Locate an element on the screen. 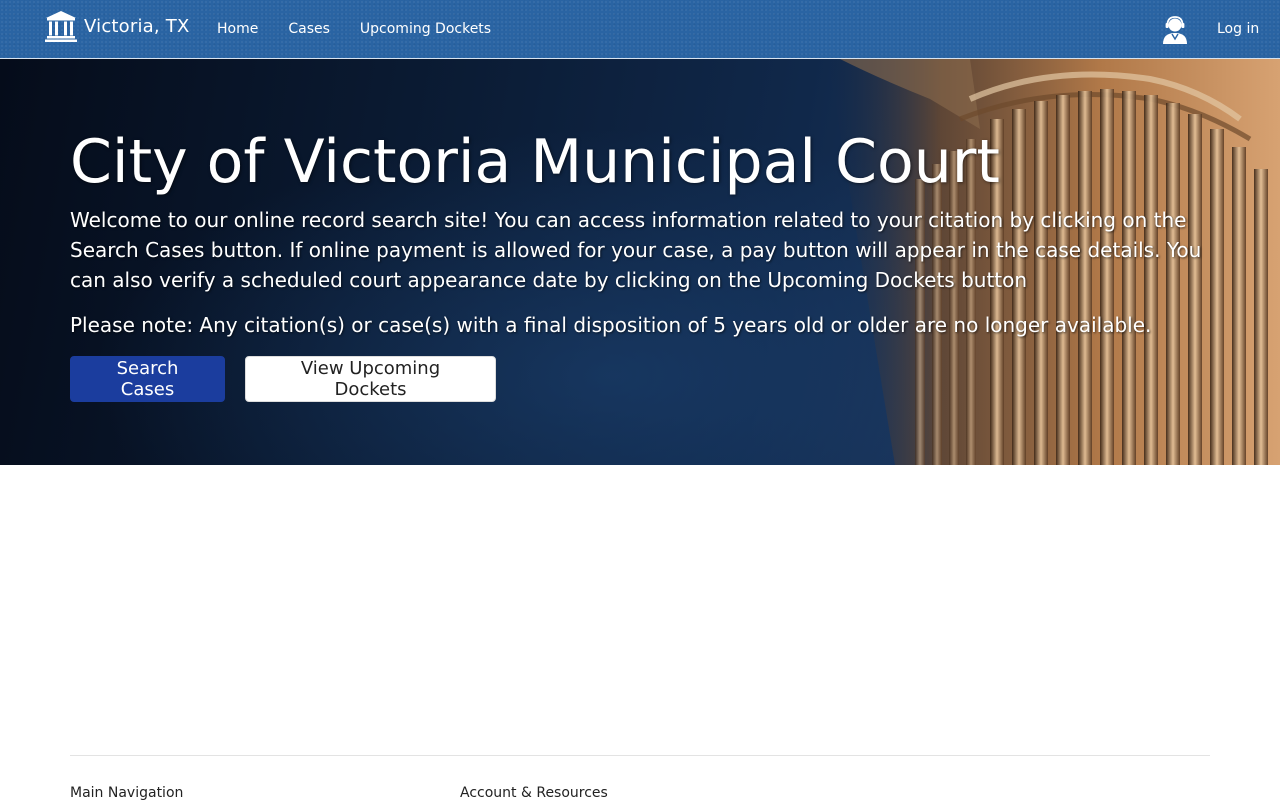  main-nav: Home Cases Upcoming Dockets is located at coordinates (354, 29).